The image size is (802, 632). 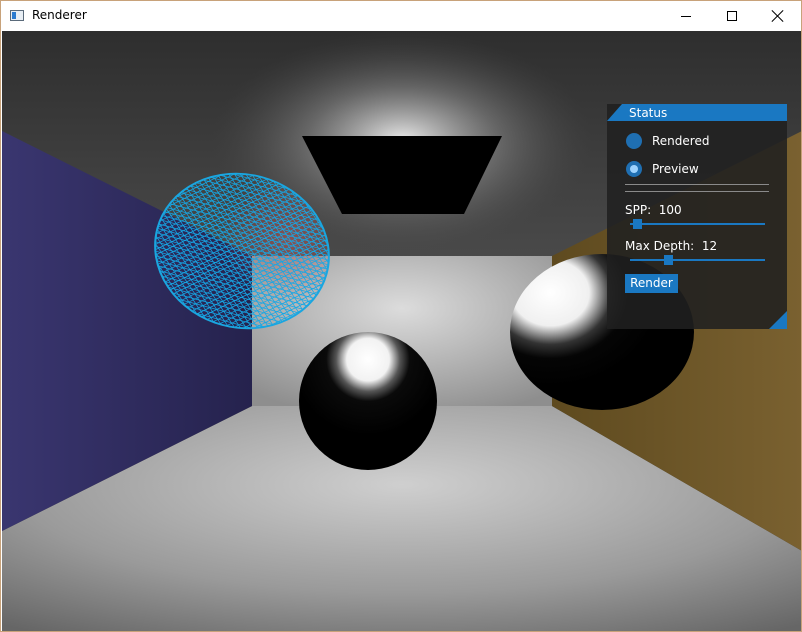 I want to click on max-depth-label: Max Depth: 12, so click(x=671, y=246).